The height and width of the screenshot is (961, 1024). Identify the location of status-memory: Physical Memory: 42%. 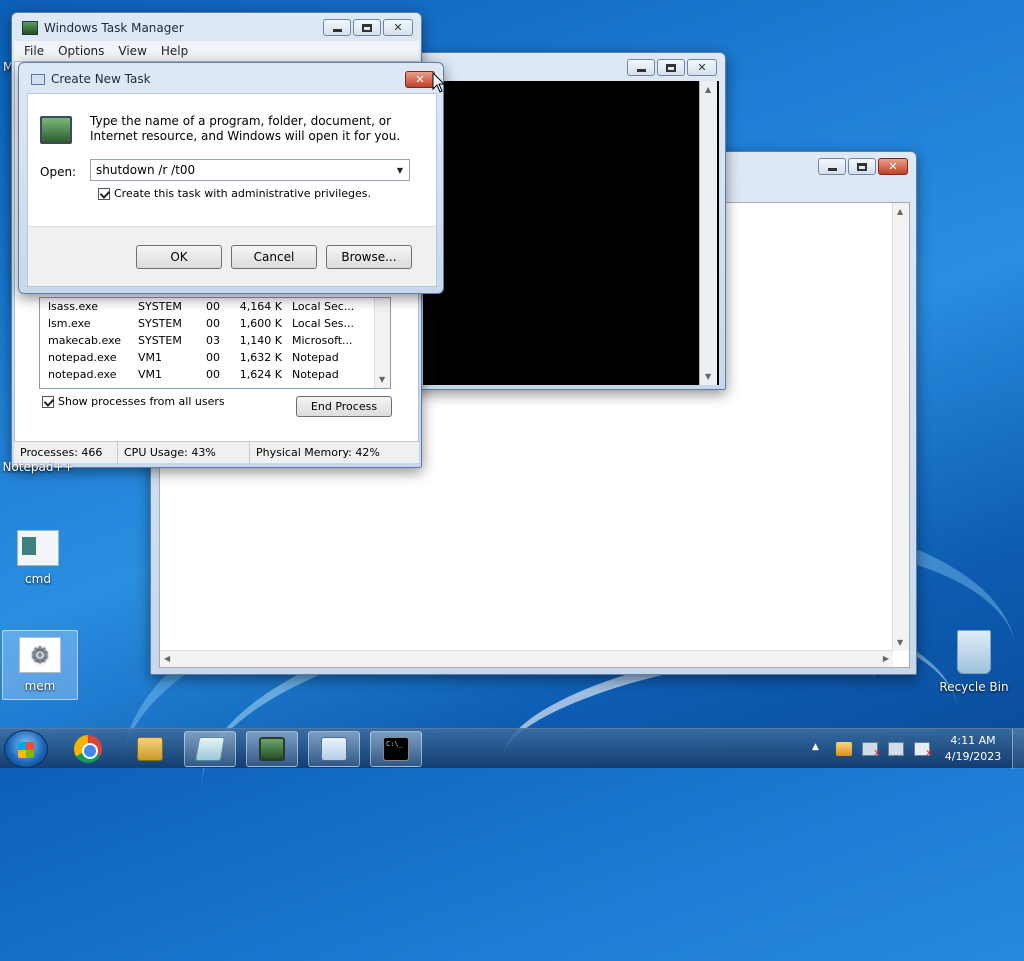
(318, 452).